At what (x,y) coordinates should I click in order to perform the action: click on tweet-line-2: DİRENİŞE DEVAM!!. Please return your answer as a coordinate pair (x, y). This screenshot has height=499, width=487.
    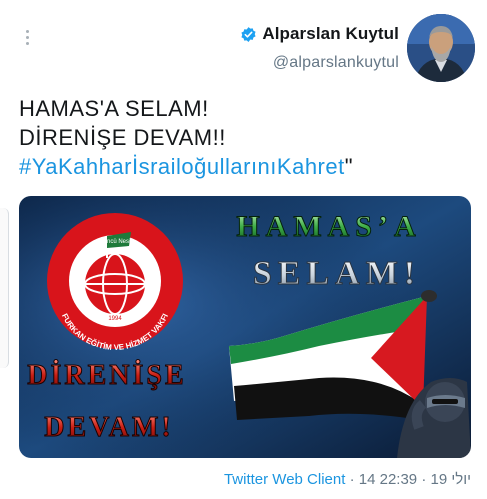
    Looking at the image, I should click on (122, 137).